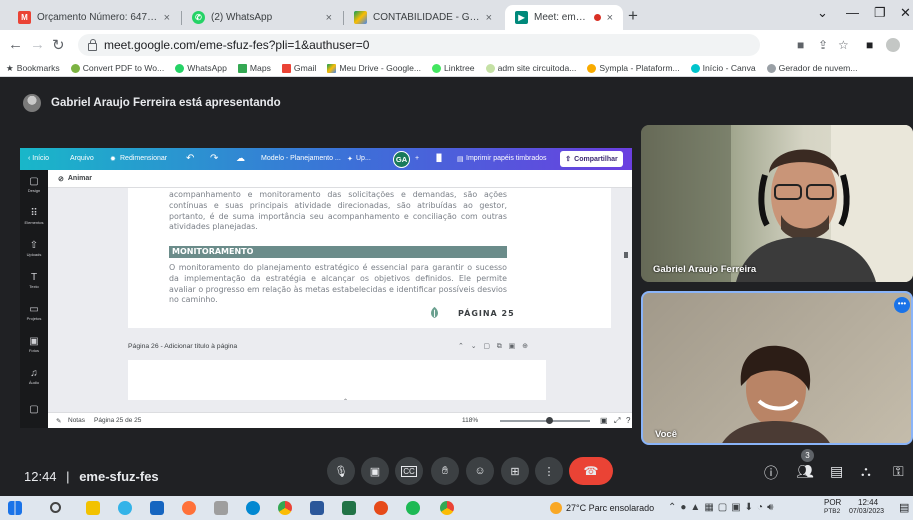 This screenshot has height=520, width=913. What do you see at coordinates (905, 13) in the screenshot?
I see `window-close-icon: ✕` at bounding box center [905, 13].